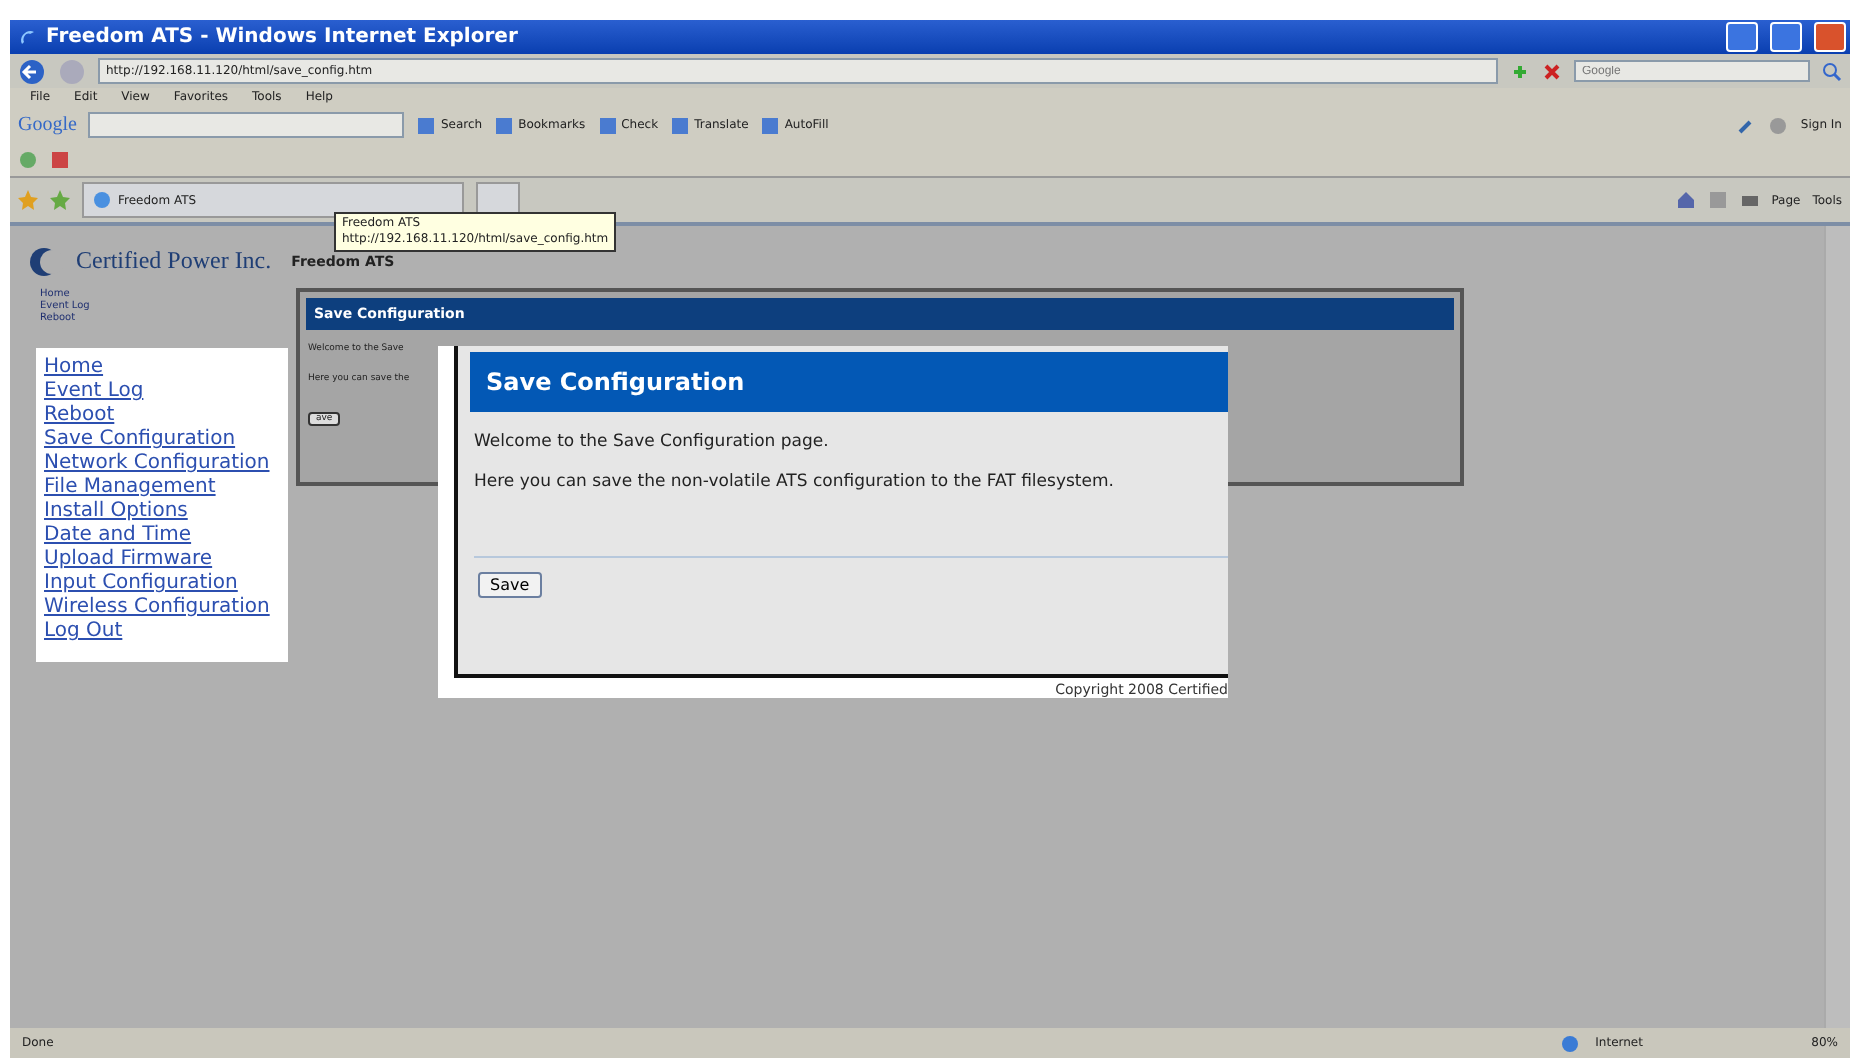 Image resolution: width=1850 pixels, height=1058 pixels. Describe the element at coordinates (1552, 71) in the screenshot. I see `stop-icon` at that location.